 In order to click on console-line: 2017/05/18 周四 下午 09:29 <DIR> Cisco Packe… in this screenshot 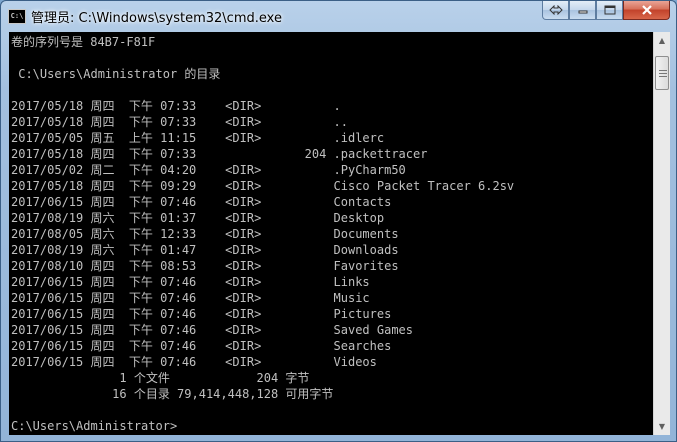, I will do `click(263, 186)`.